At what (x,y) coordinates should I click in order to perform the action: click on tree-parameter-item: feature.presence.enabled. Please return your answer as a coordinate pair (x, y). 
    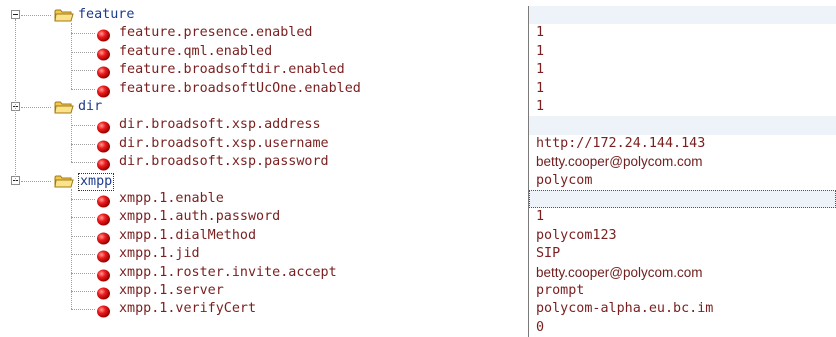
    Looking at the image, I should click on (260, 33).